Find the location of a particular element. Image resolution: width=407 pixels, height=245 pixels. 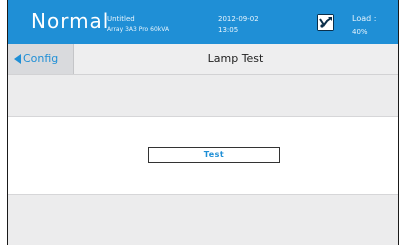

time-display: 13:05 is located at coordinates (228, 30).